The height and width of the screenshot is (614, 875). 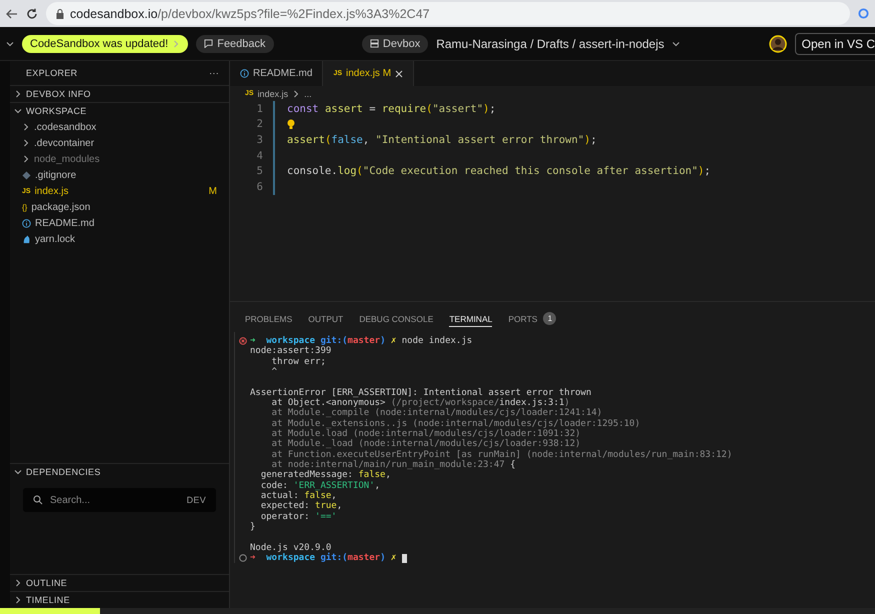 I want to click on terminal-line: Node.js v20.9.0, so click(x=291, y=547).